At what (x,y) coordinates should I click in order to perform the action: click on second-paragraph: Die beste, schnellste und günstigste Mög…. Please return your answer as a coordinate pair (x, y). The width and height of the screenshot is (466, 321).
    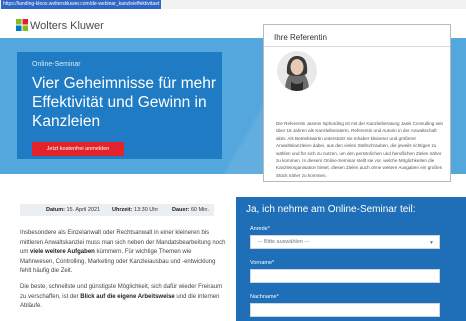
    Looking at the image, I should click on (123, 297).